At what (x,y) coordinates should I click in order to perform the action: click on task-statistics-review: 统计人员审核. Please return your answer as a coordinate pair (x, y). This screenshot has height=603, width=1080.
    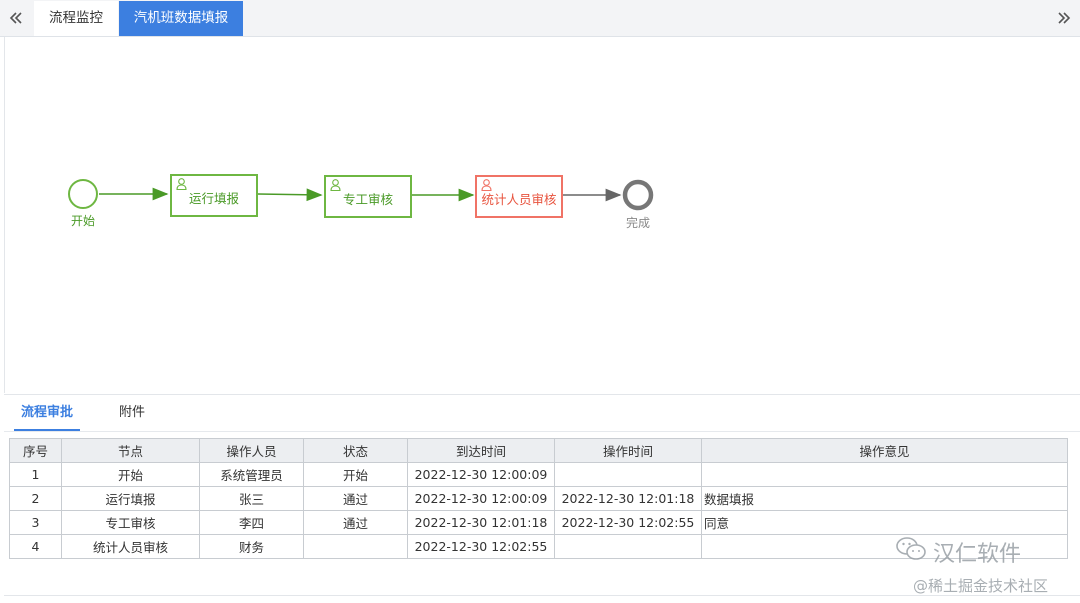
    Looking at the image, I should click on (519, 196).